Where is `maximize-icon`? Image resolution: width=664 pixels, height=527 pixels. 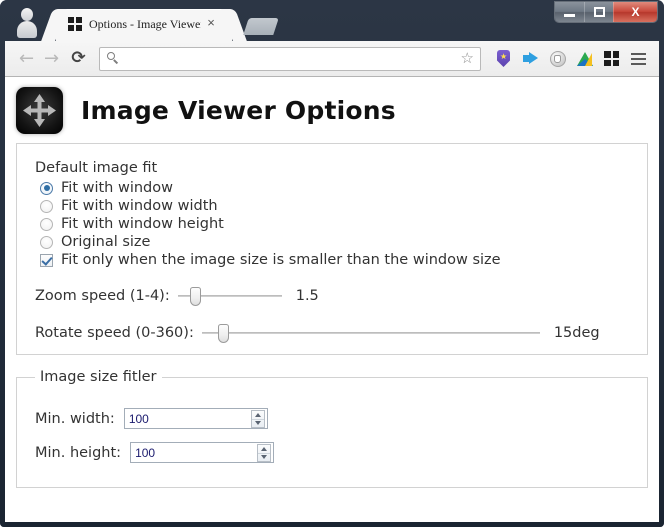
maximize-icon is located at coordinates (599, 12).